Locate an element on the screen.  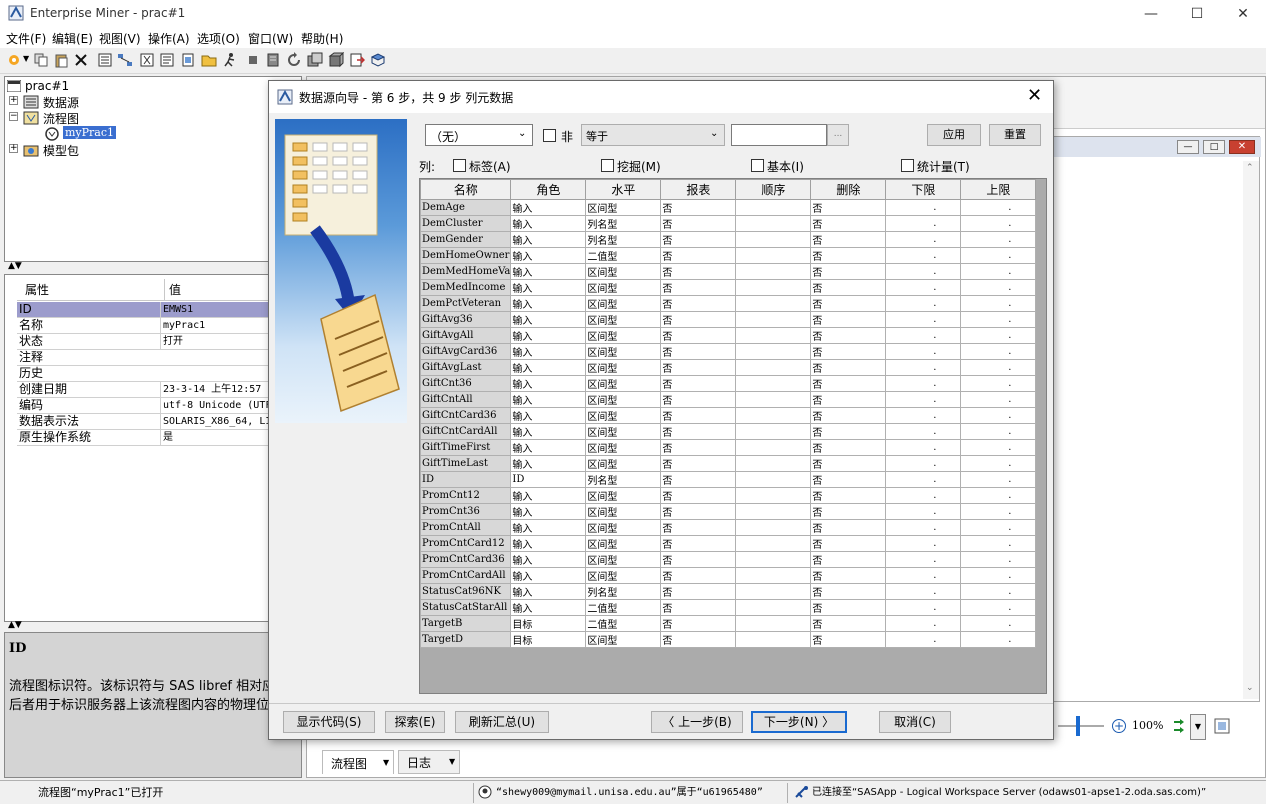
filter-value-input is located at coordinates (779, 135).